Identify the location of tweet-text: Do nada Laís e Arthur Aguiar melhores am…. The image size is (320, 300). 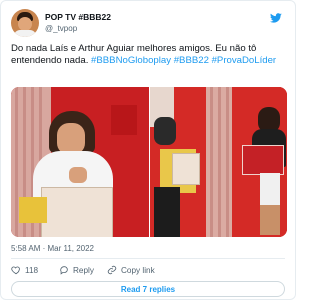
(149, 55).